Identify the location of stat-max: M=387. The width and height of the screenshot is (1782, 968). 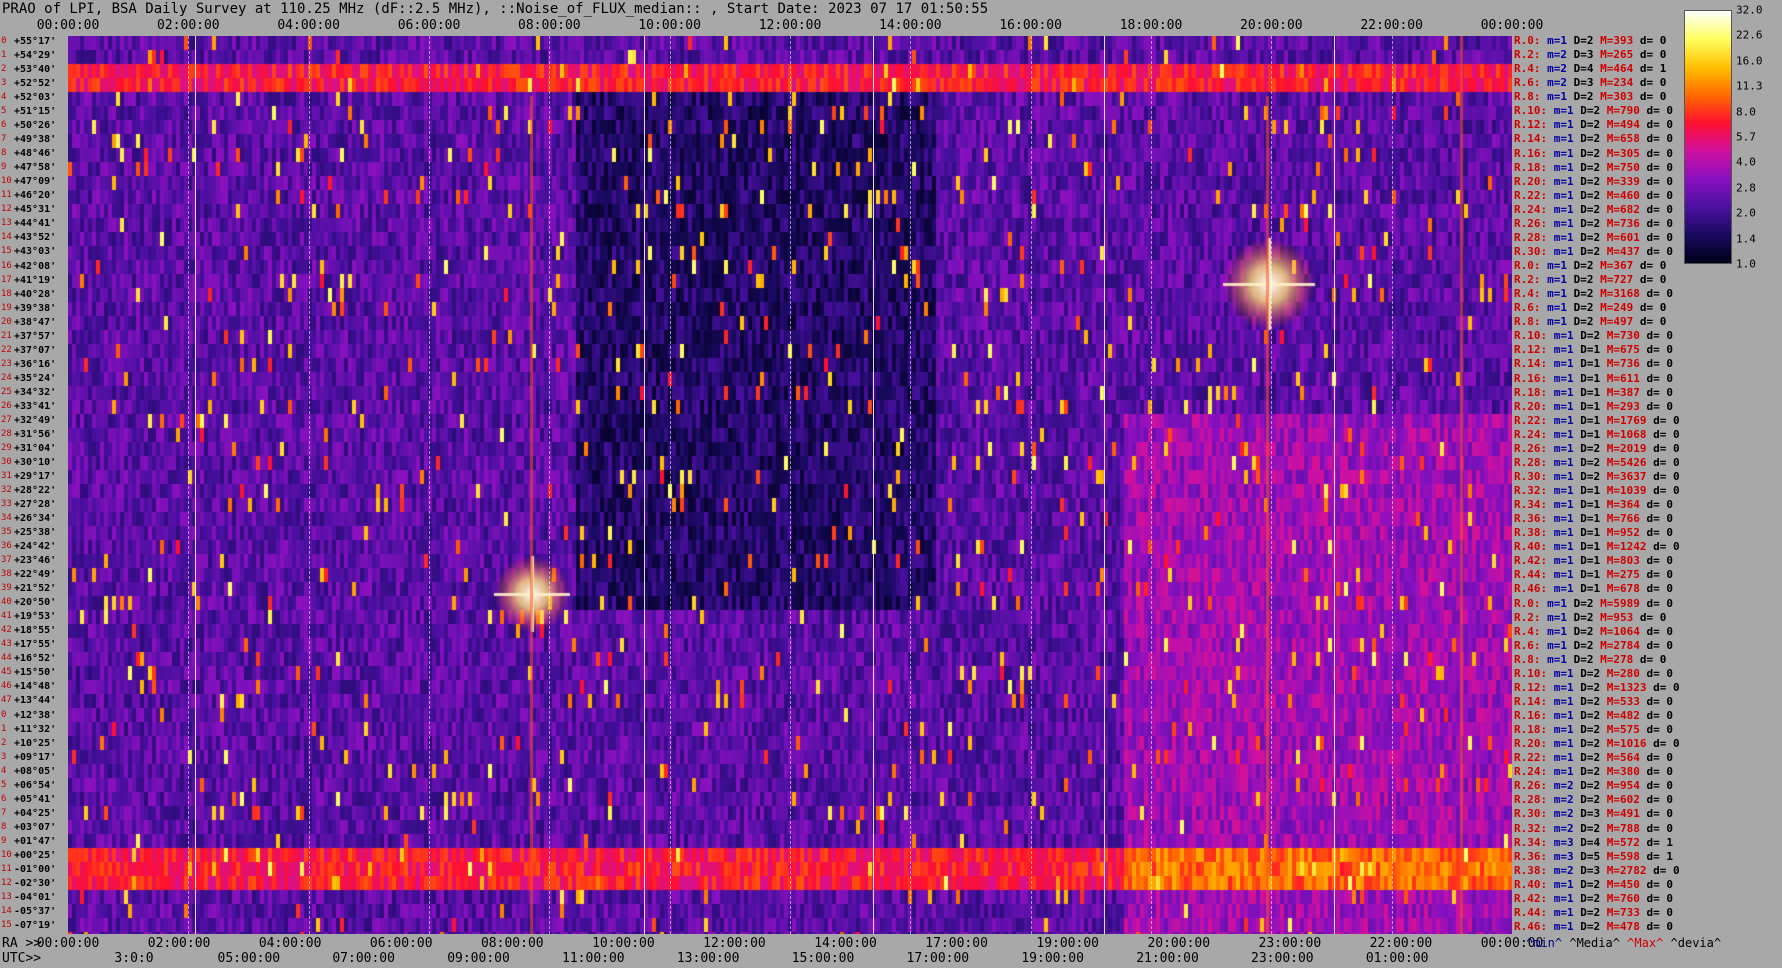
(1623, 392).